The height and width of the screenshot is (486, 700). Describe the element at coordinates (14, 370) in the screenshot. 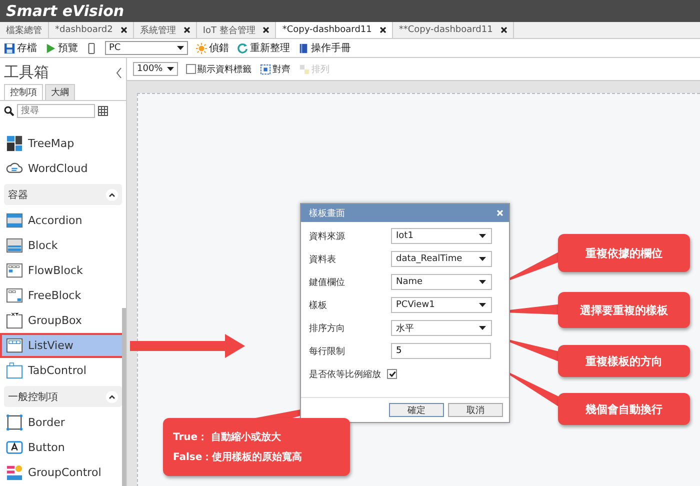

I see `tab-control-icon` at that location.